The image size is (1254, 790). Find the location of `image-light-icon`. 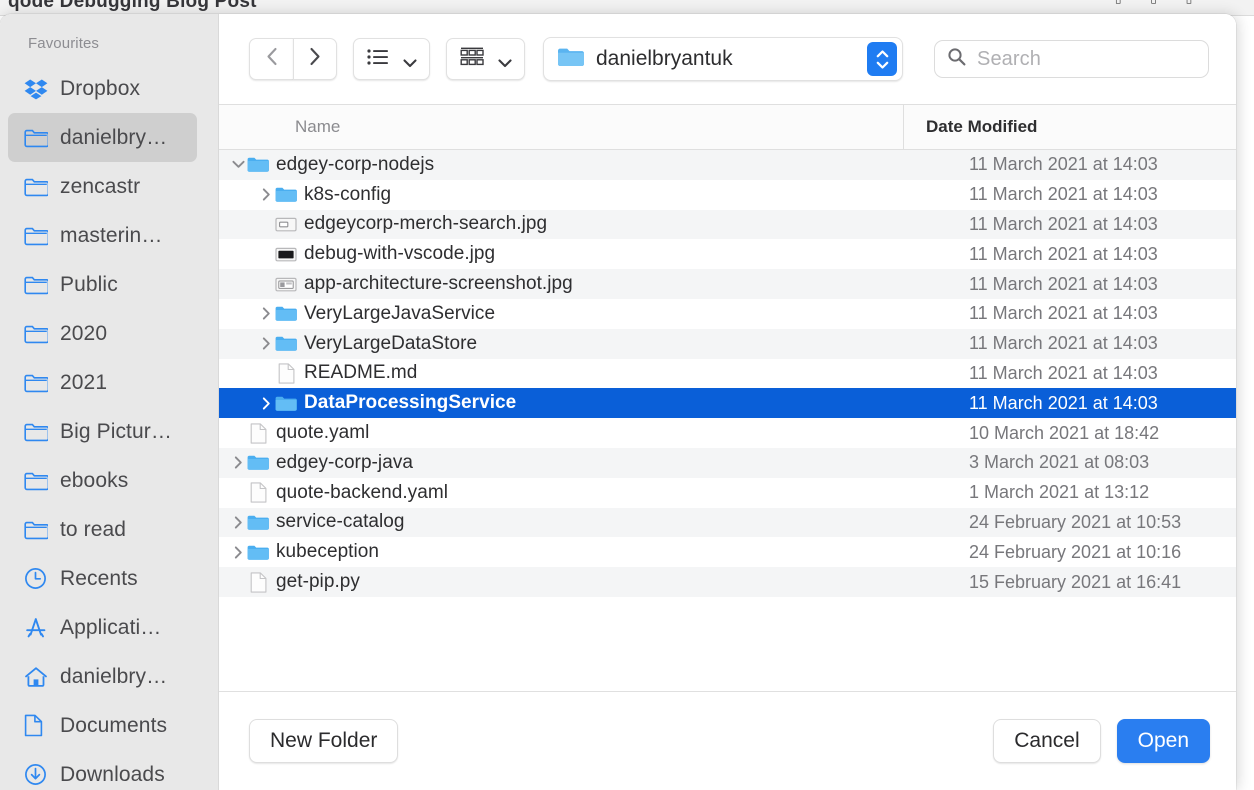

image-light-icon is located at coordinates (286, 224).